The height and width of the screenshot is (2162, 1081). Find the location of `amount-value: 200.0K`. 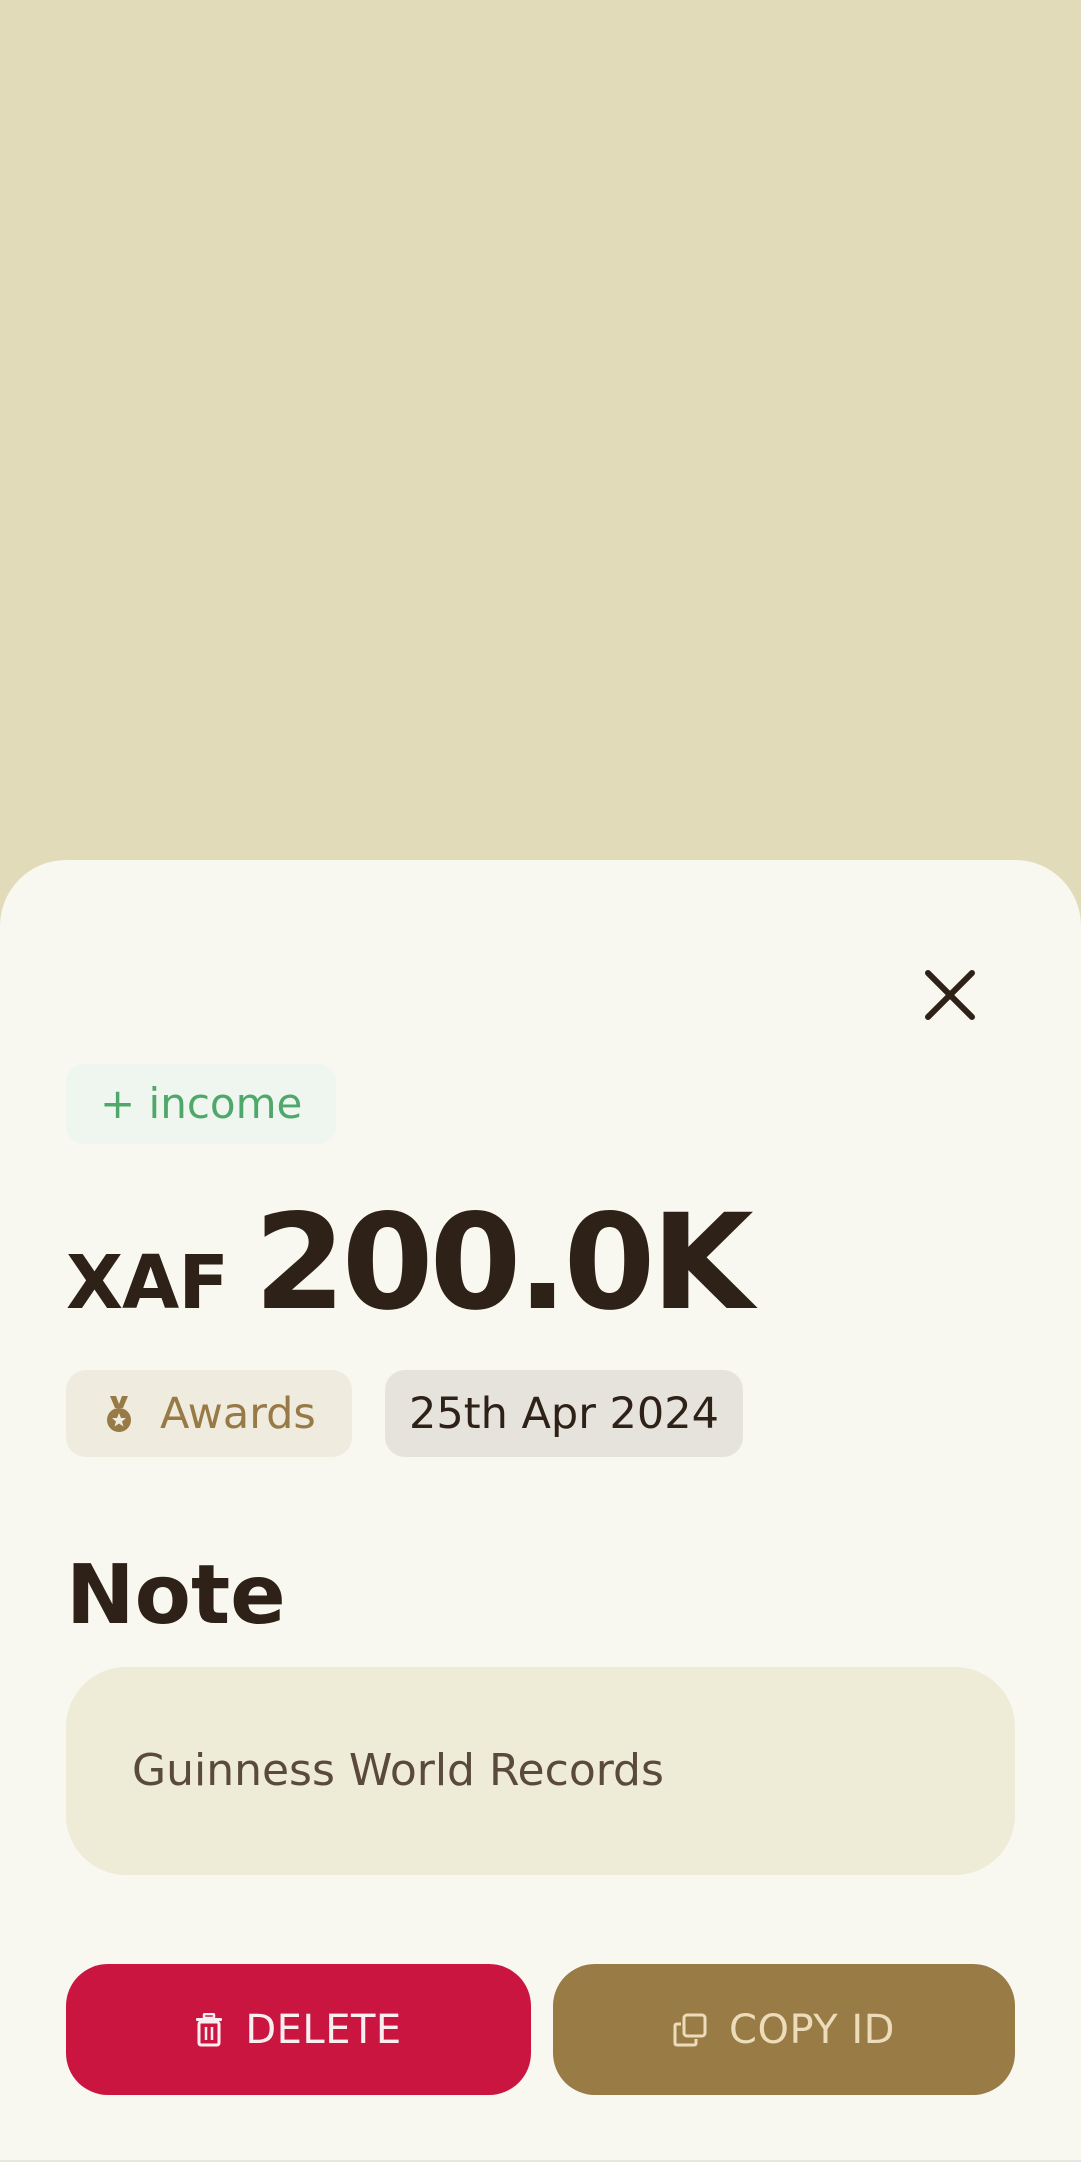

amount-value: 200.0K is located at coordinates (503, 1263).